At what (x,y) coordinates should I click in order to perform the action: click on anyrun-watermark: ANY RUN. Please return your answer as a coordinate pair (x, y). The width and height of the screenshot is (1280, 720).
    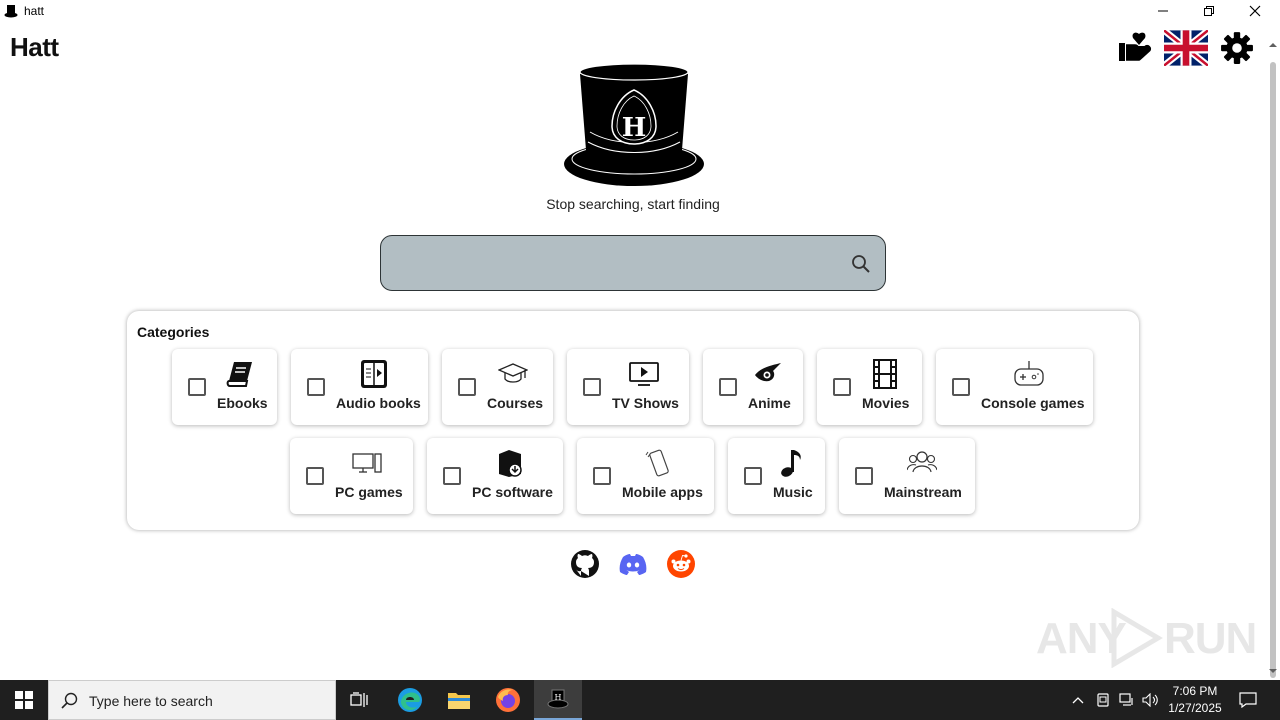
    Looking at the image, I should click on (1146, 639).